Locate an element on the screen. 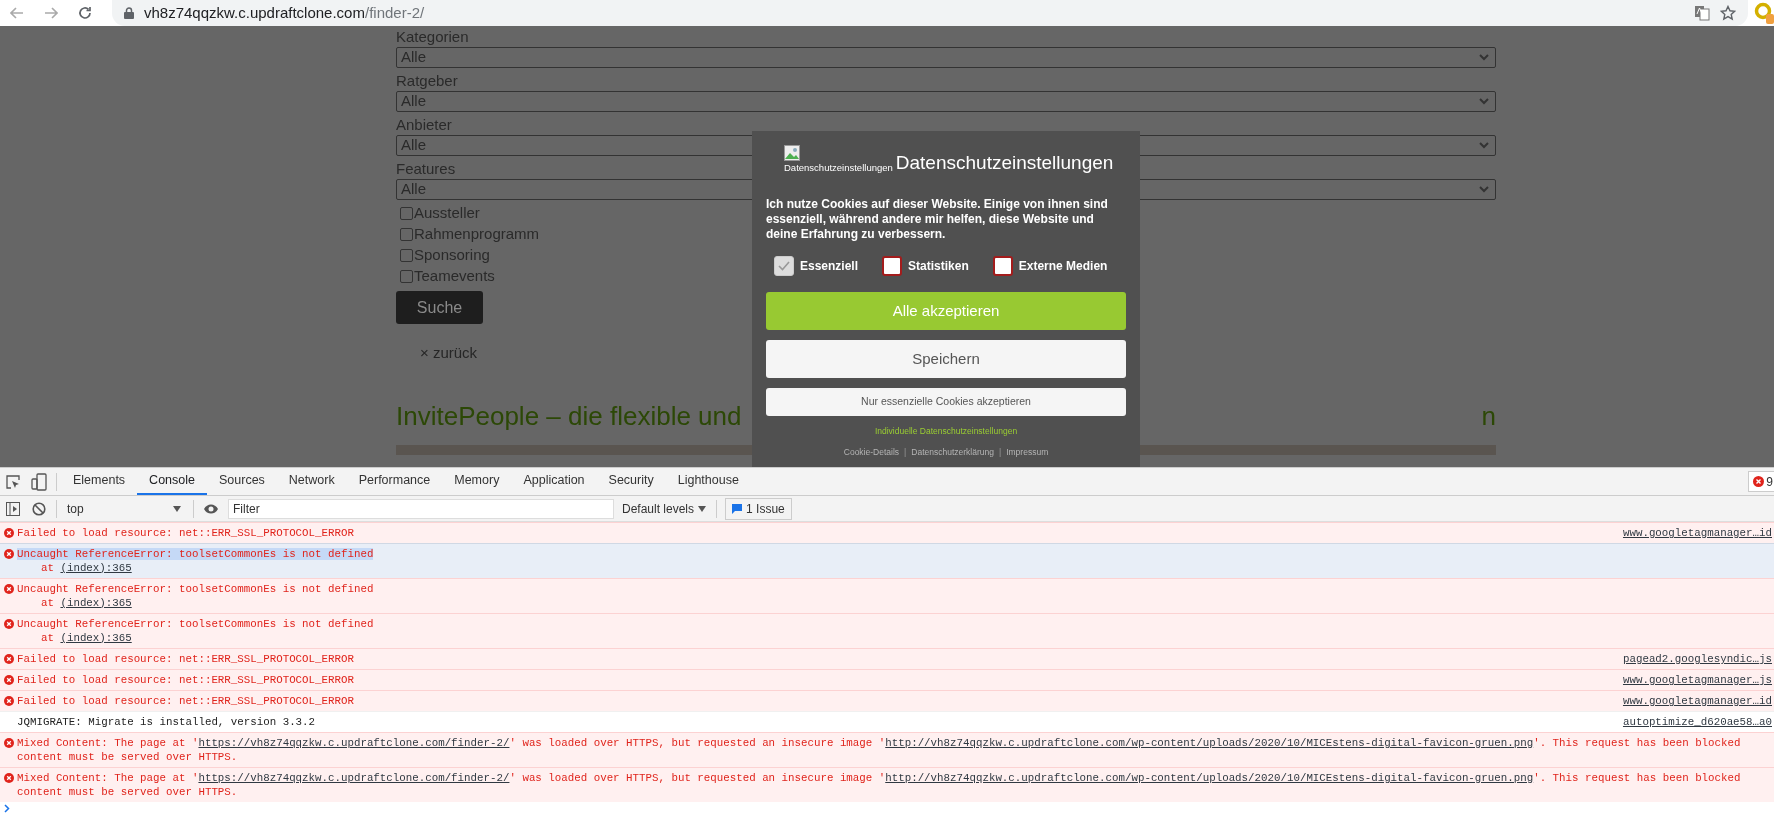 The image size is (1774, 835). checkbox-label: Statistiken is located at coordinates (938, 266).